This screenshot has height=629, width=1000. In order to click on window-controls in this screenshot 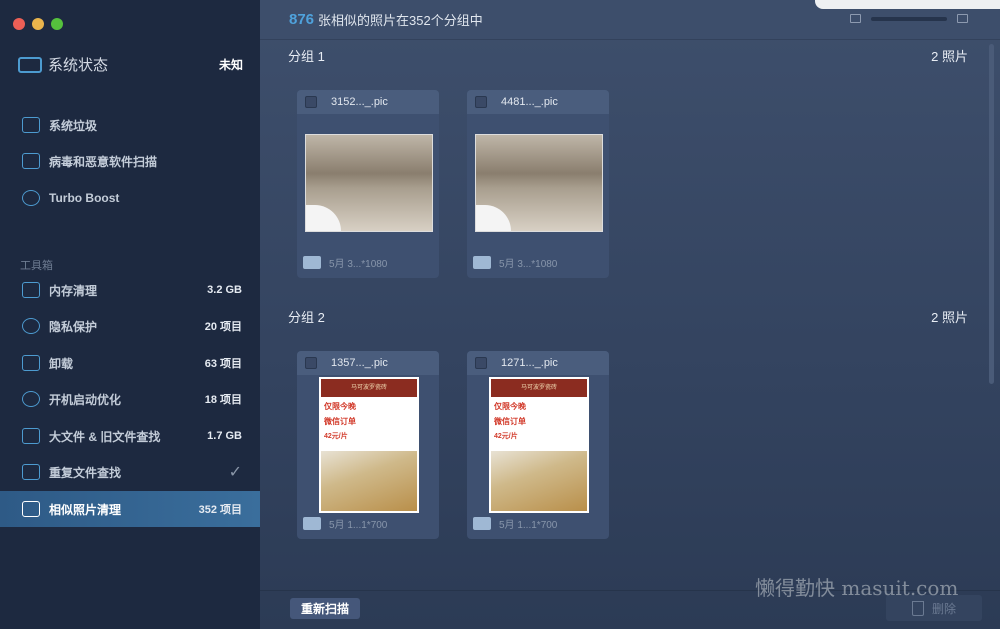, I will do `click(38, 24)`.